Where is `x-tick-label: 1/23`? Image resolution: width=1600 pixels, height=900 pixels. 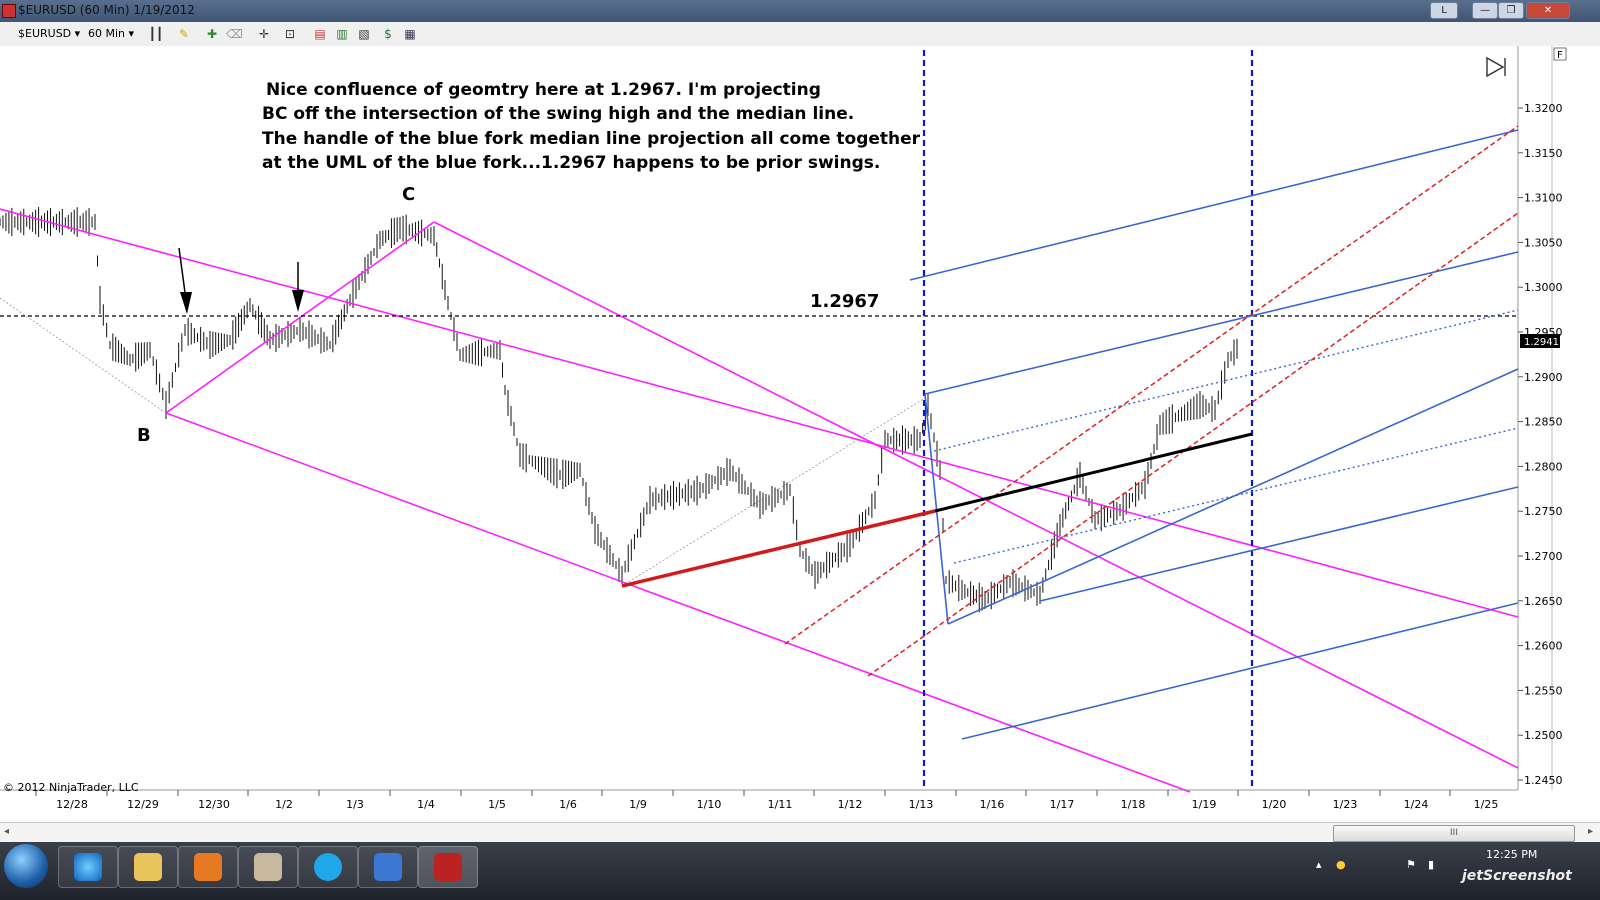 x-tick-label: 1/23 is located at coordinates (1345, 804).